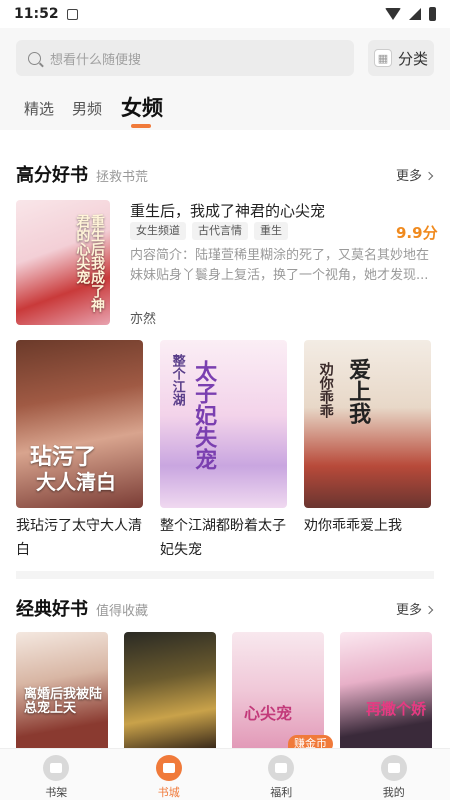  Describe the element at coordinates (34, 58) in the screenshot. I see `search-icon` at that location.